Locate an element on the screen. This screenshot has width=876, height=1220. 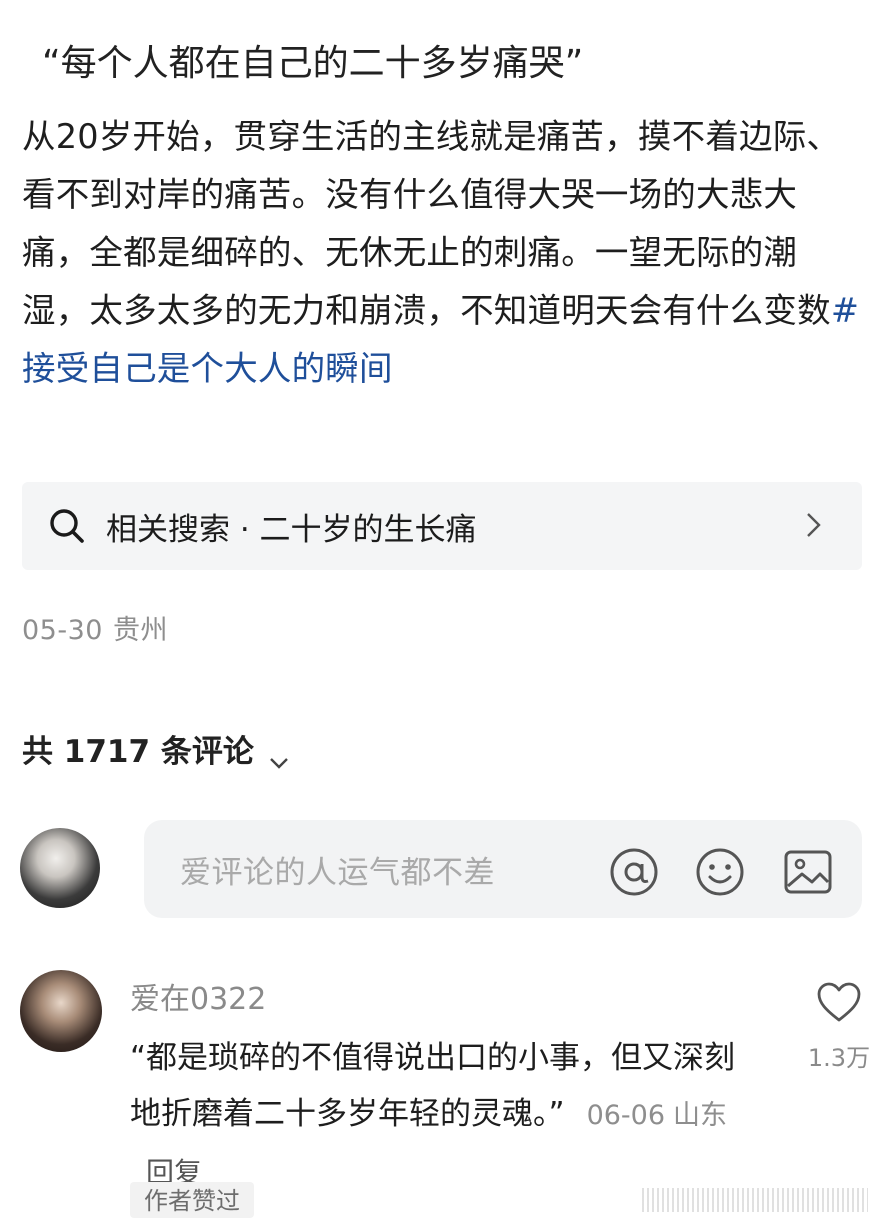
comments-count-toggle: 共 1717 条评论 is located at coordinates (156, 748).